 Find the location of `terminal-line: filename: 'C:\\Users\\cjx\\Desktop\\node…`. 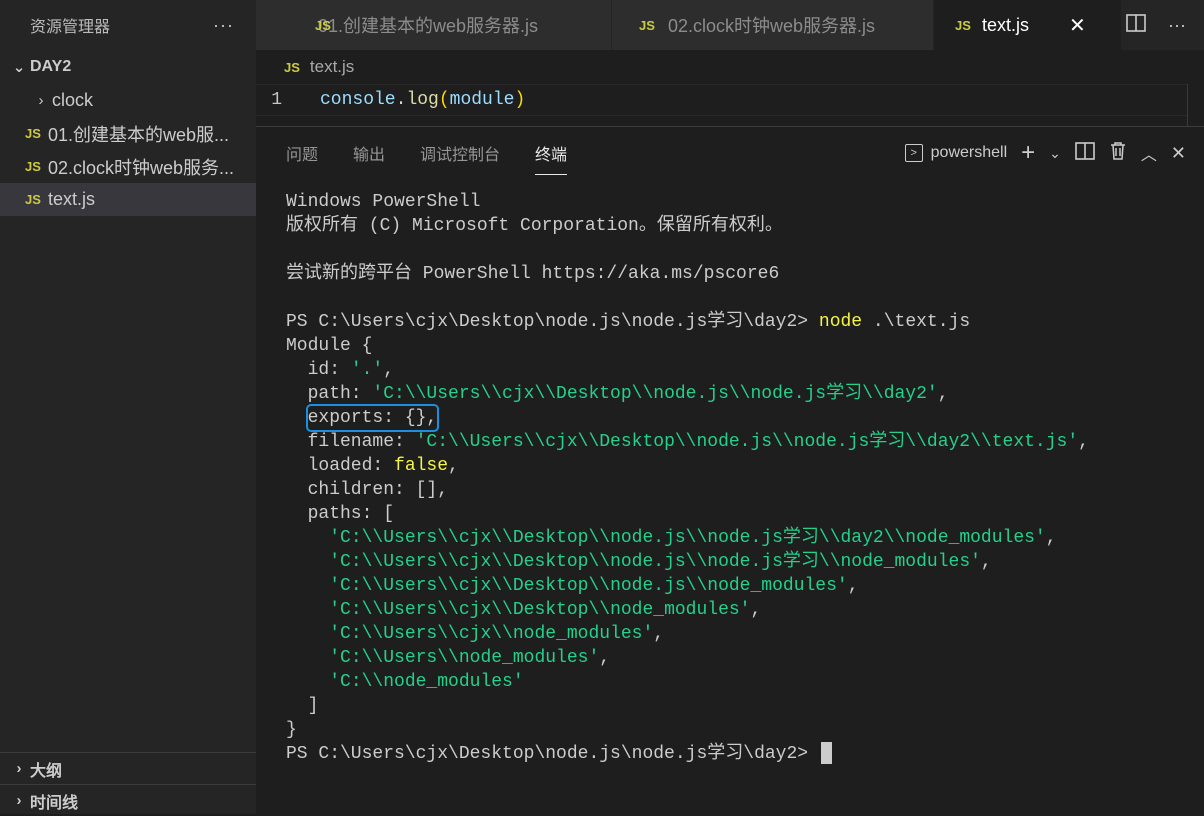

terminal-line: filename: 'C:\\Users\\cjx\\Desktop\\node… is located at coordinates (687, 442).